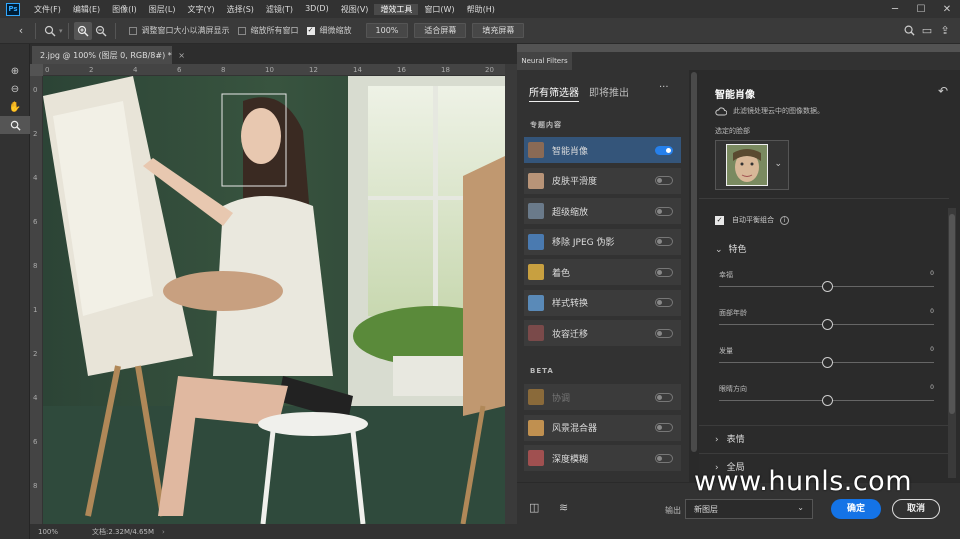 Image resolution: width=960 pixels, height=539 pixels. What do you see at coordinates (943, 91) in the screenshot?
I see `reset-icon: ↶` at bounding box center [943, 91].